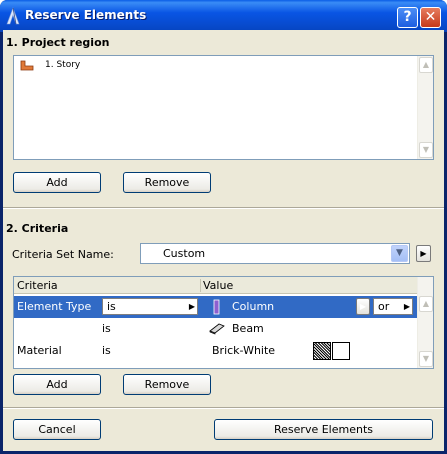  Describe the element at coordinates (248, 328) in the screenshot. I see `row-value: Beam` at that location.